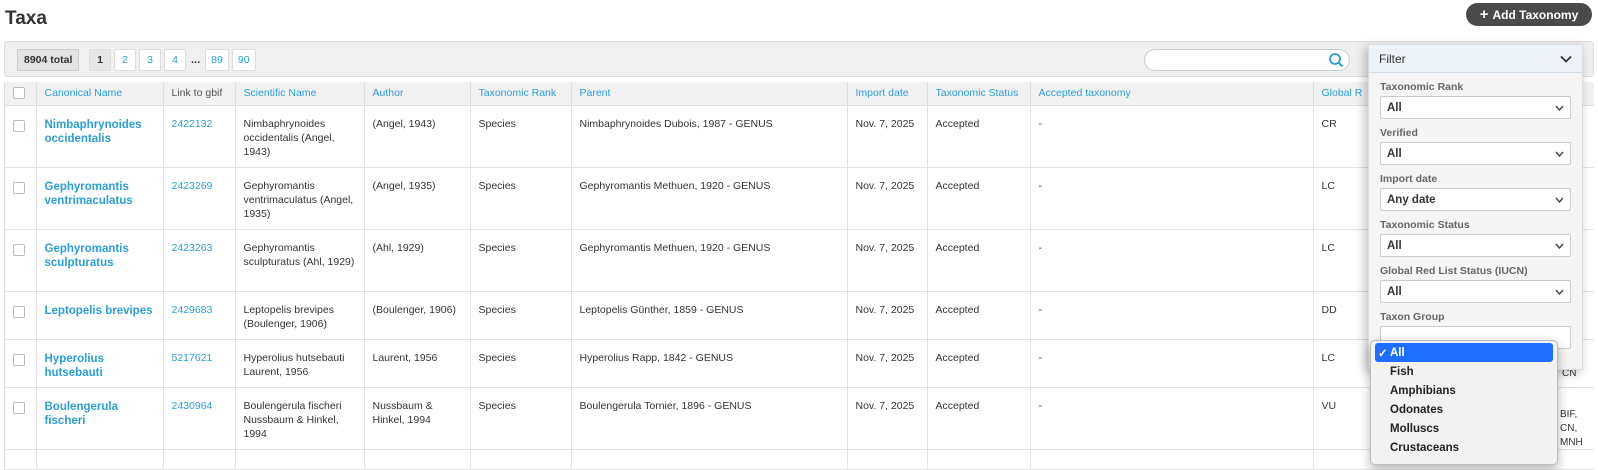 The height and width of the screenshot is (470, 1598). I want to click on search-input, so click(1247, 60).